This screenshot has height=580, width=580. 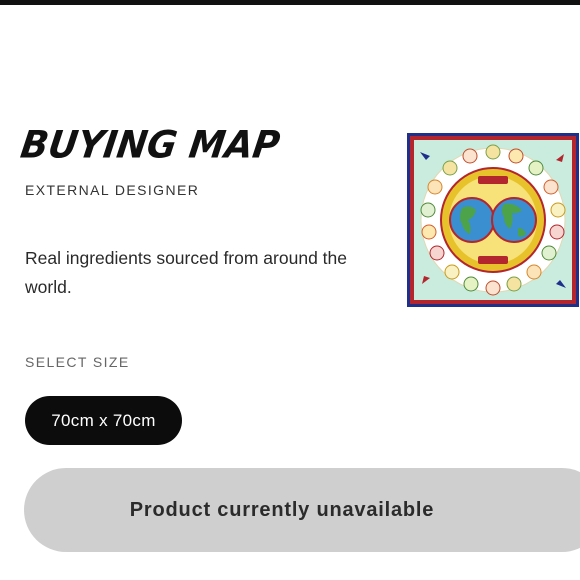 I want to click on size-option-70cm: 70cm x 70cm, so click(x=103, y=420).